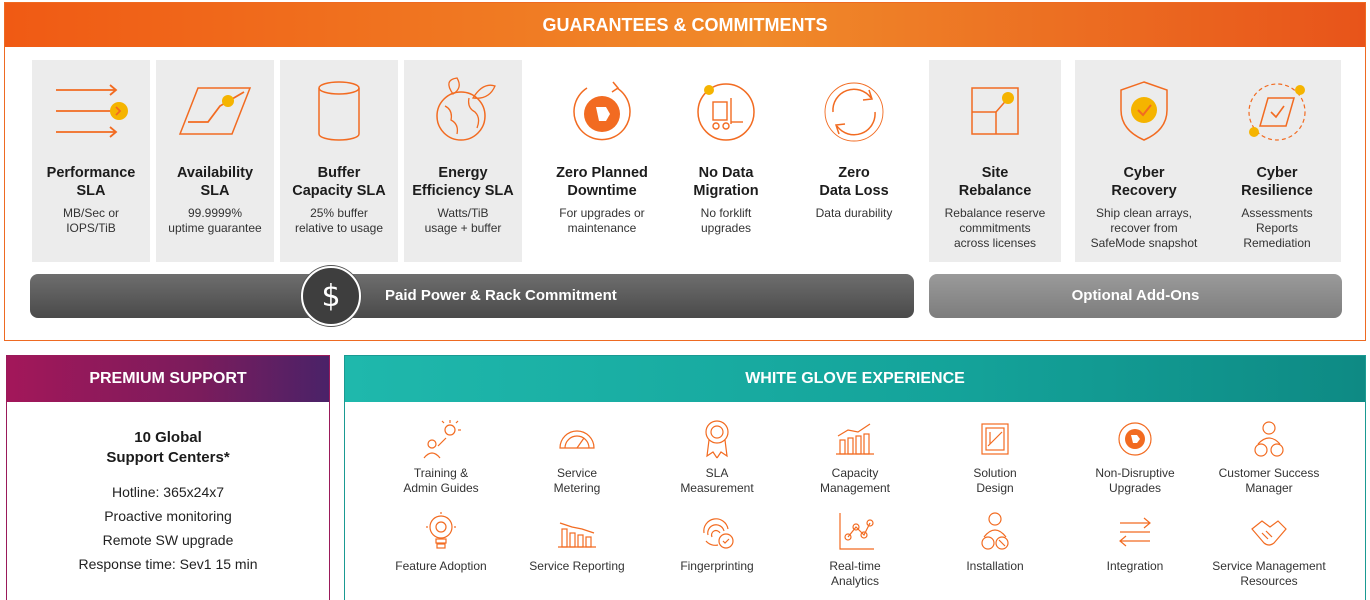 The height and width of the screenshot is (600, 1370). I want to click on card-title: Energy Efficiency SLA, so click(463, 182).